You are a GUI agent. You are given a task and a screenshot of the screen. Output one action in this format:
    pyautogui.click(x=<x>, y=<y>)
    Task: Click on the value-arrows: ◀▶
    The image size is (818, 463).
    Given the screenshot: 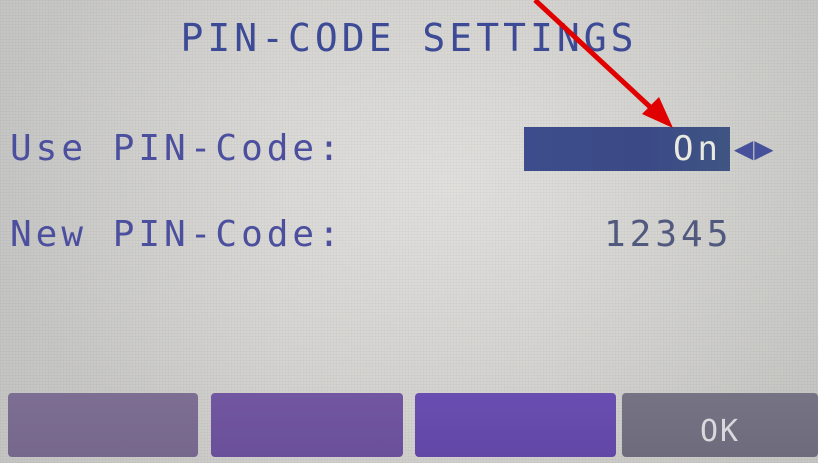 What is the action you would take?
    pyautogui.click(x=754, y=148)
    